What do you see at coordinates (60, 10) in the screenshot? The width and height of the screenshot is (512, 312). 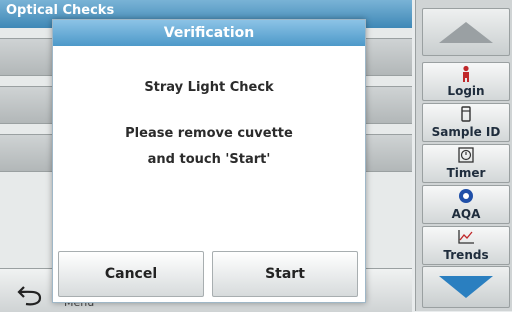 I see `background-title: Optical Checks` at bounding box center [60, 10].